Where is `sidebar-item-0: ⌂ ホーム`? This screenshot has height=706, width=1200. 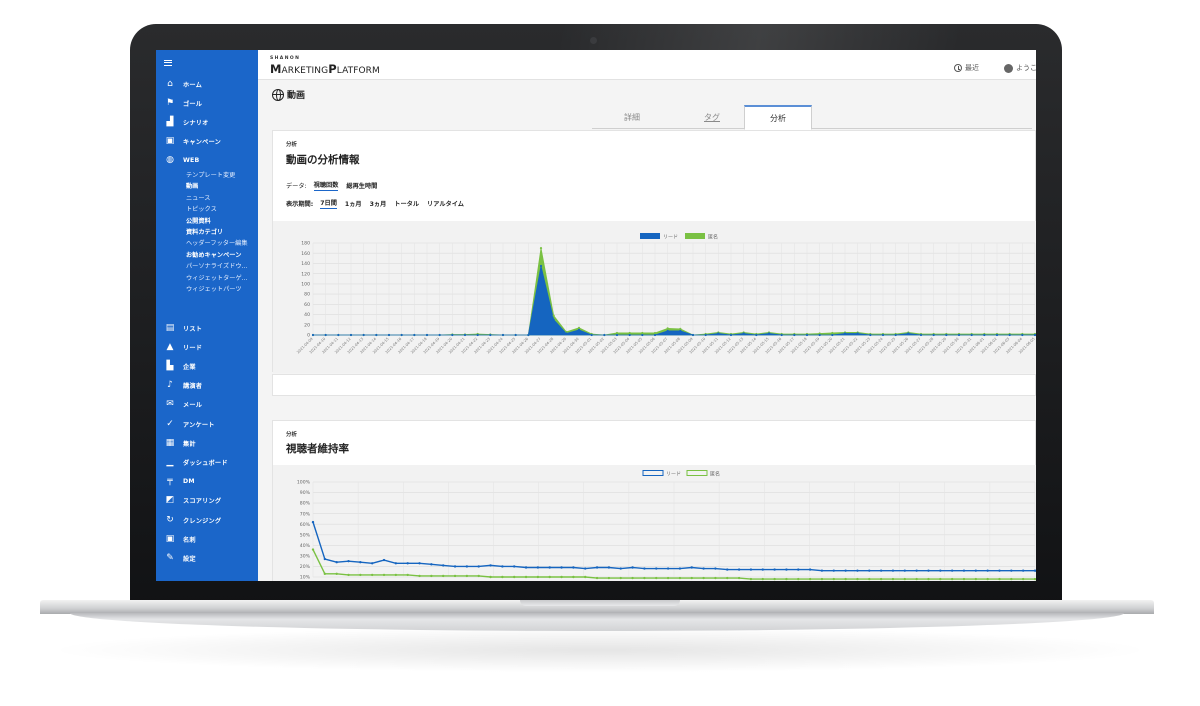
sidebar-item-0: ⌂ ホーム is located at coordinates (207, 84).